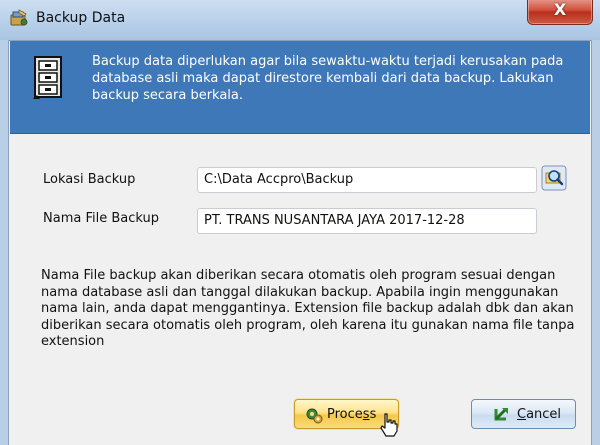  I want to click on location-label: Lokasi Backup, so click(89, 179).